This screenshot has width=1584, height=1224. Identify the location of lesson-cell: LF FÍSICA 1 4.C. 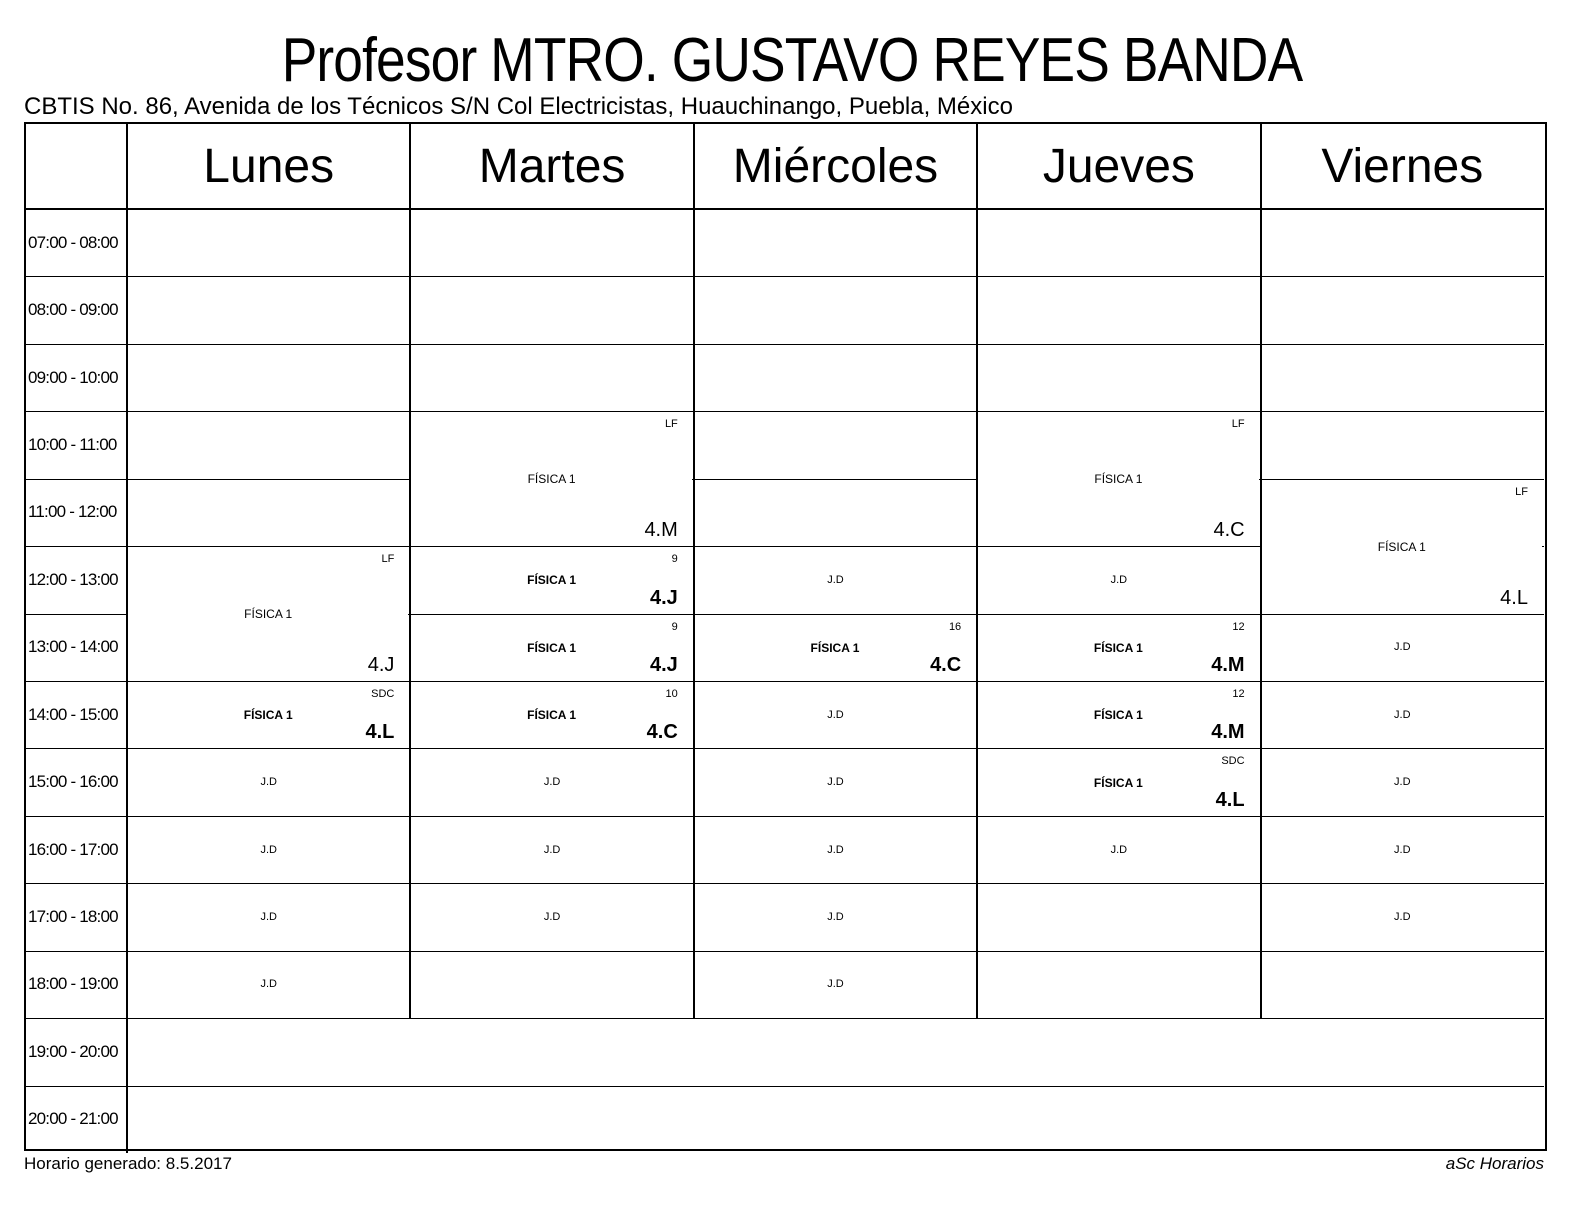
(1118, 479).